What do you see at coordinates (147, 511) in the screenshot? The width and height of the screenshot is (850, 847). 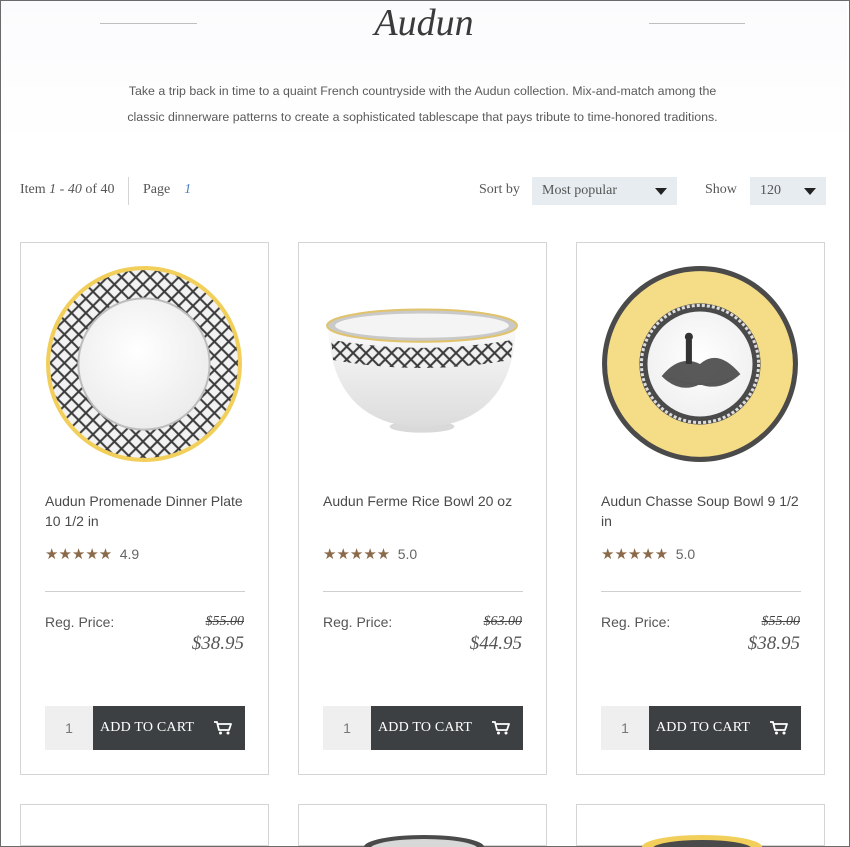 I see `product-name: Audun Promenade Dinner Plate 10 1/2 in` at bounding box center [147, 511].